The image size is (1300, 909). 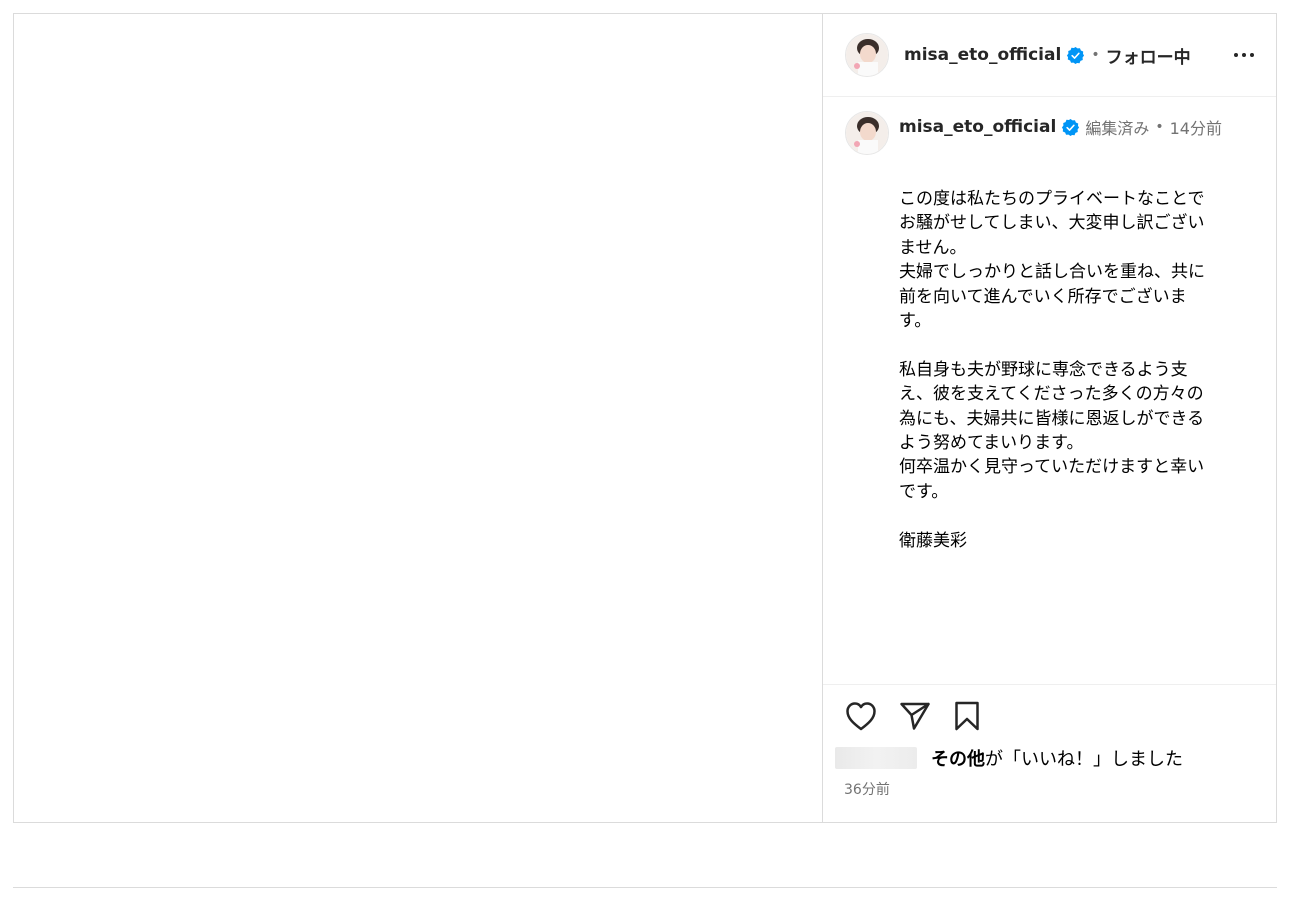 I want to click on bookmark-icon, so click(x=967, y=716).